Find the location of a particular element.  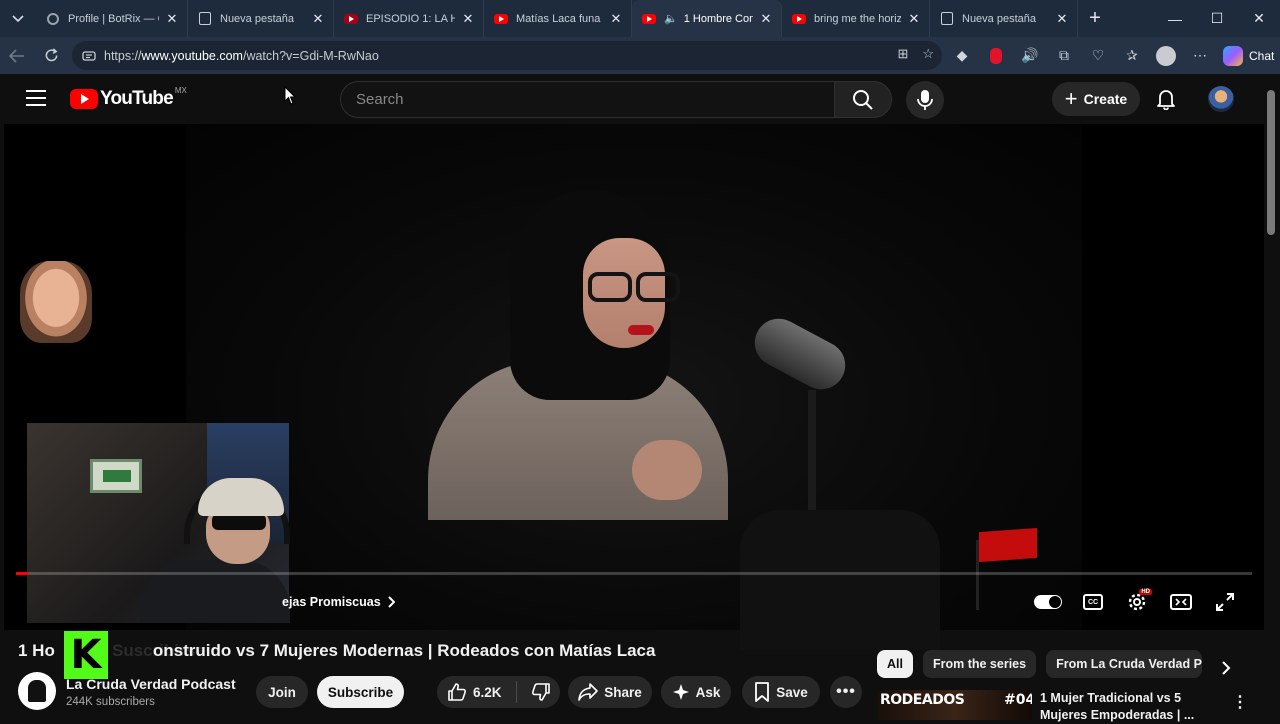

back-button is located at coordinates (17, 56).